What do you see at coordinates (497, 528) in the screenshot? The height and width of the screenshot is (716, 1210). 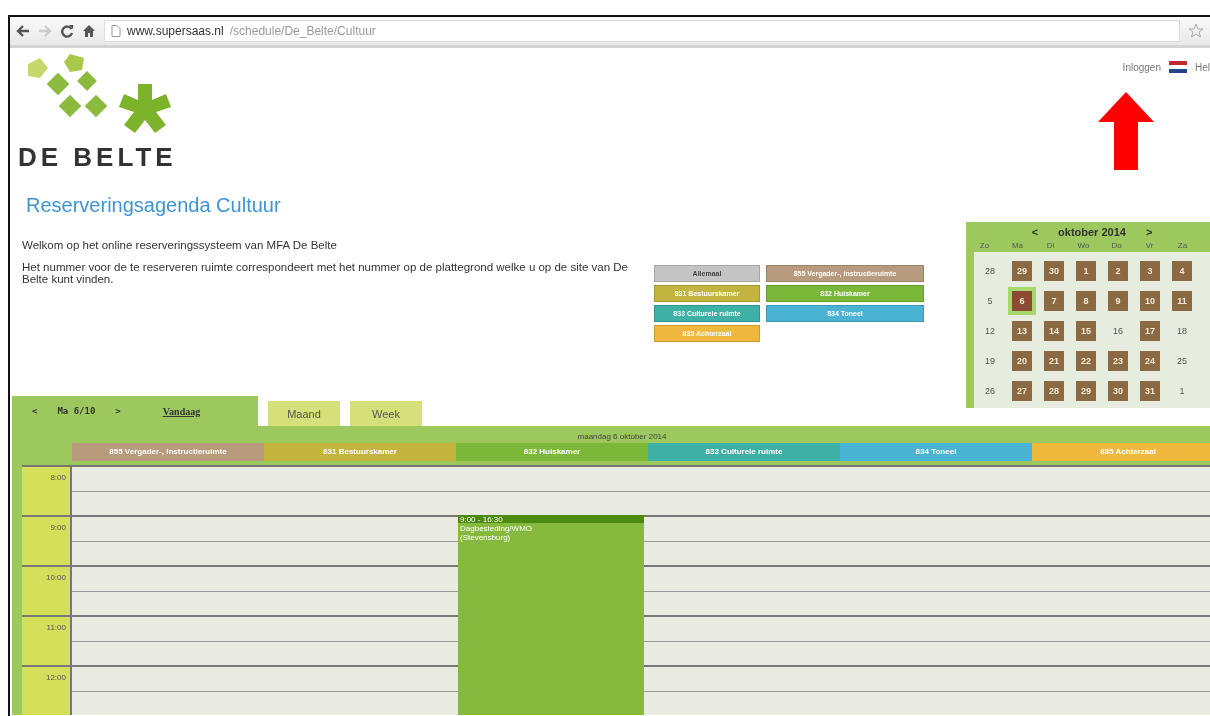 I see `booking-text: Dagbesteding/WMO` at bounding box center [497, 528].